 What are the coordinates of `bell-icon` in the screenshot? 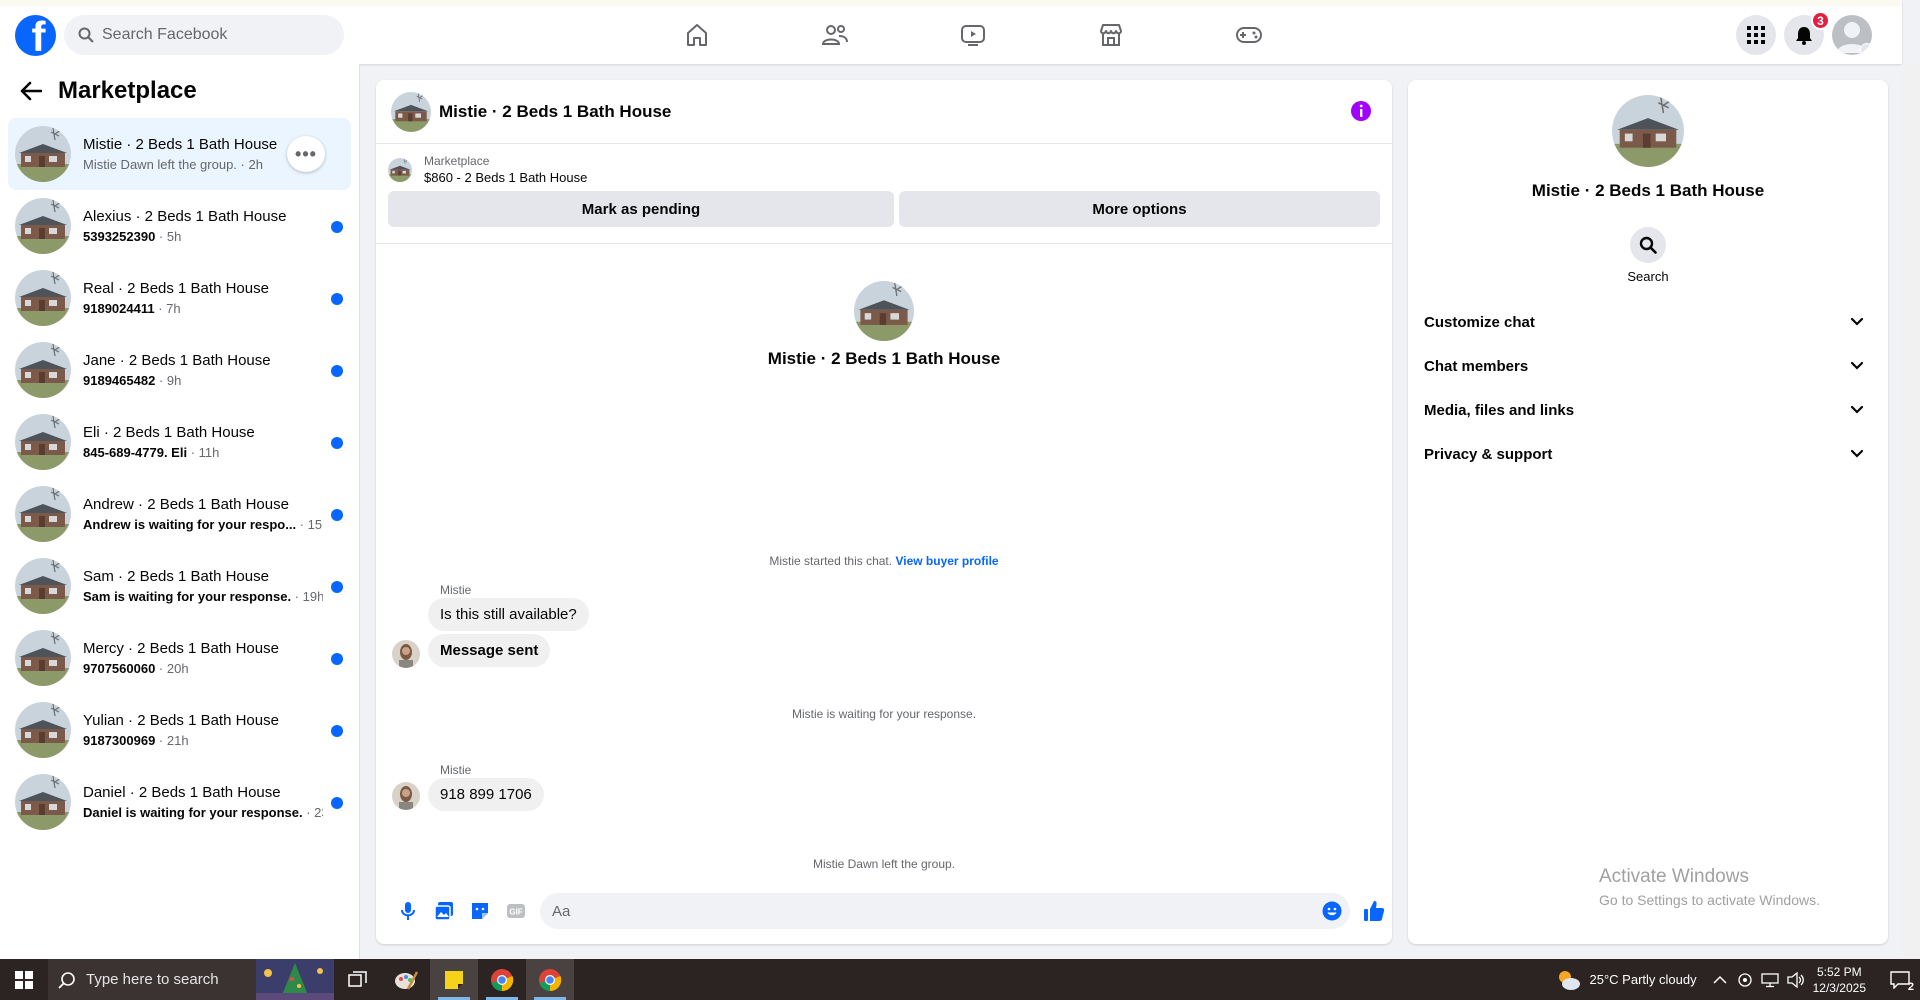 It's located at (1804, 36).